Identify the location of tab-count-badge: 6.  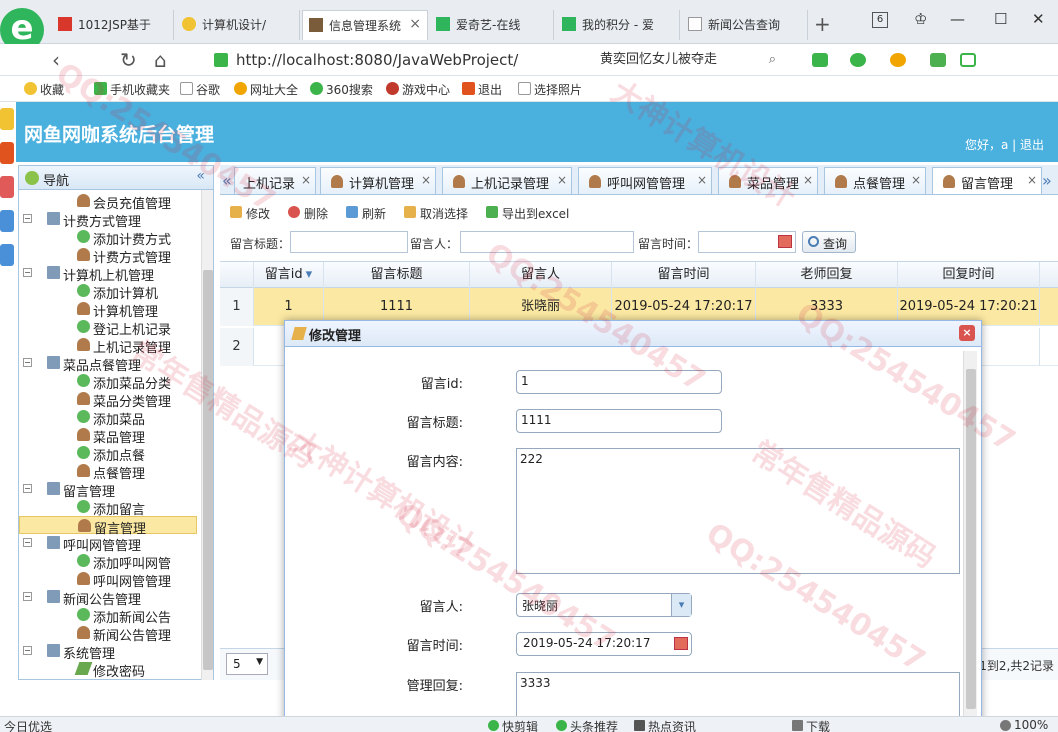
(880, 20).